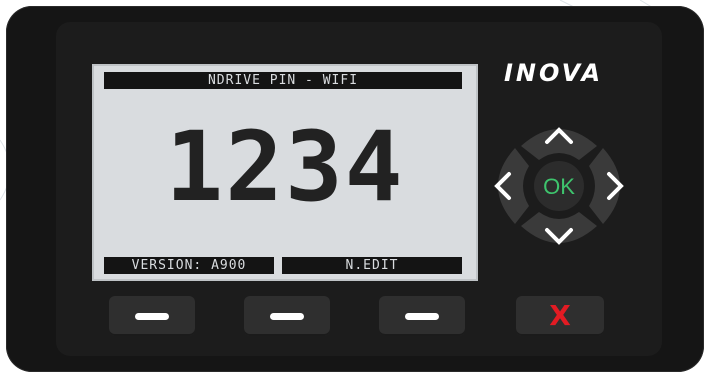 Image resolution: width=704 pixels, height=374 pixels. I want to click on version-label: VERSION: A900, so click(189, 265).